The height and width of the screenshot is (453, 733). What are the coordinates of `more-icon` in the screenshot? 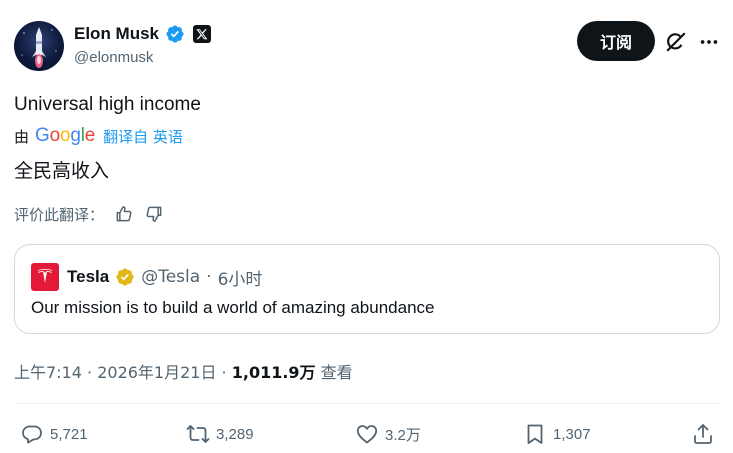 It's located at (709, 42).